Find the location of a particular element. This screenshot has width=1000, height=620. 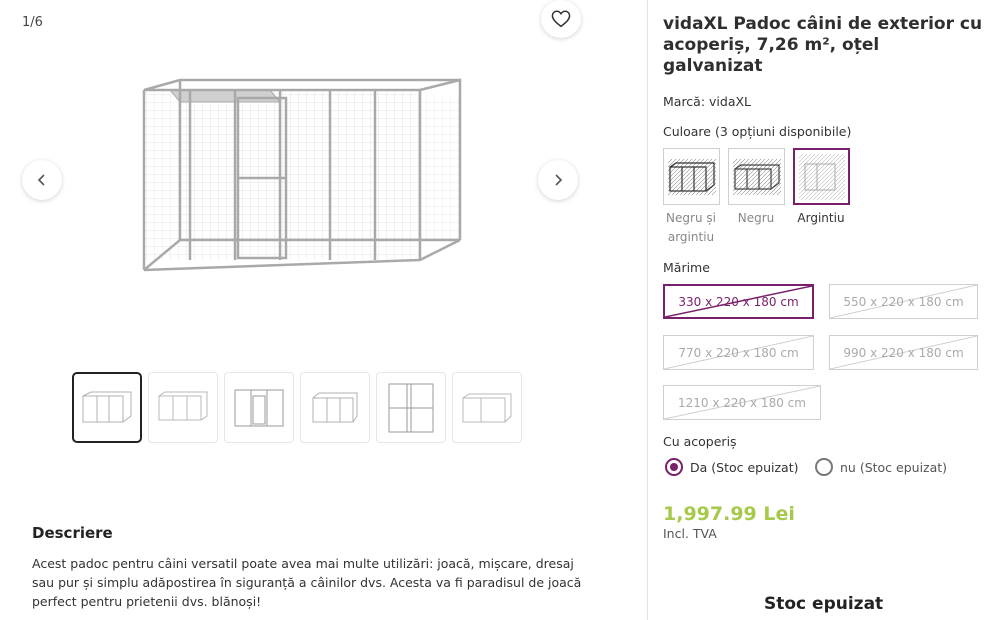

vat-note: Incl. TVA is located at coordinates (690, 533).